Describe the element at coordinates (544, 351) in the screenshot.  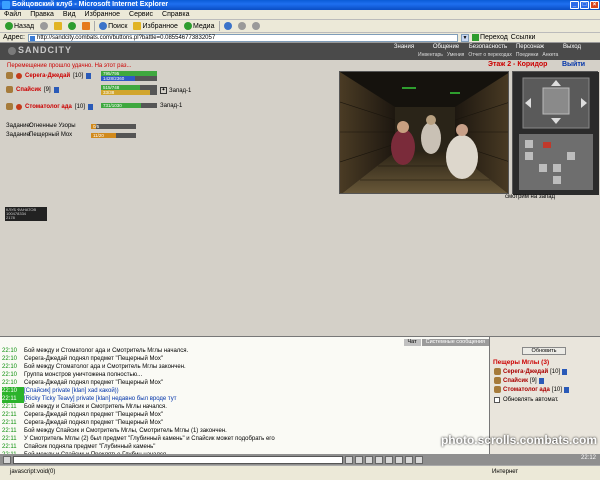
I see `refresh-roster-button: Обновить` at that location.